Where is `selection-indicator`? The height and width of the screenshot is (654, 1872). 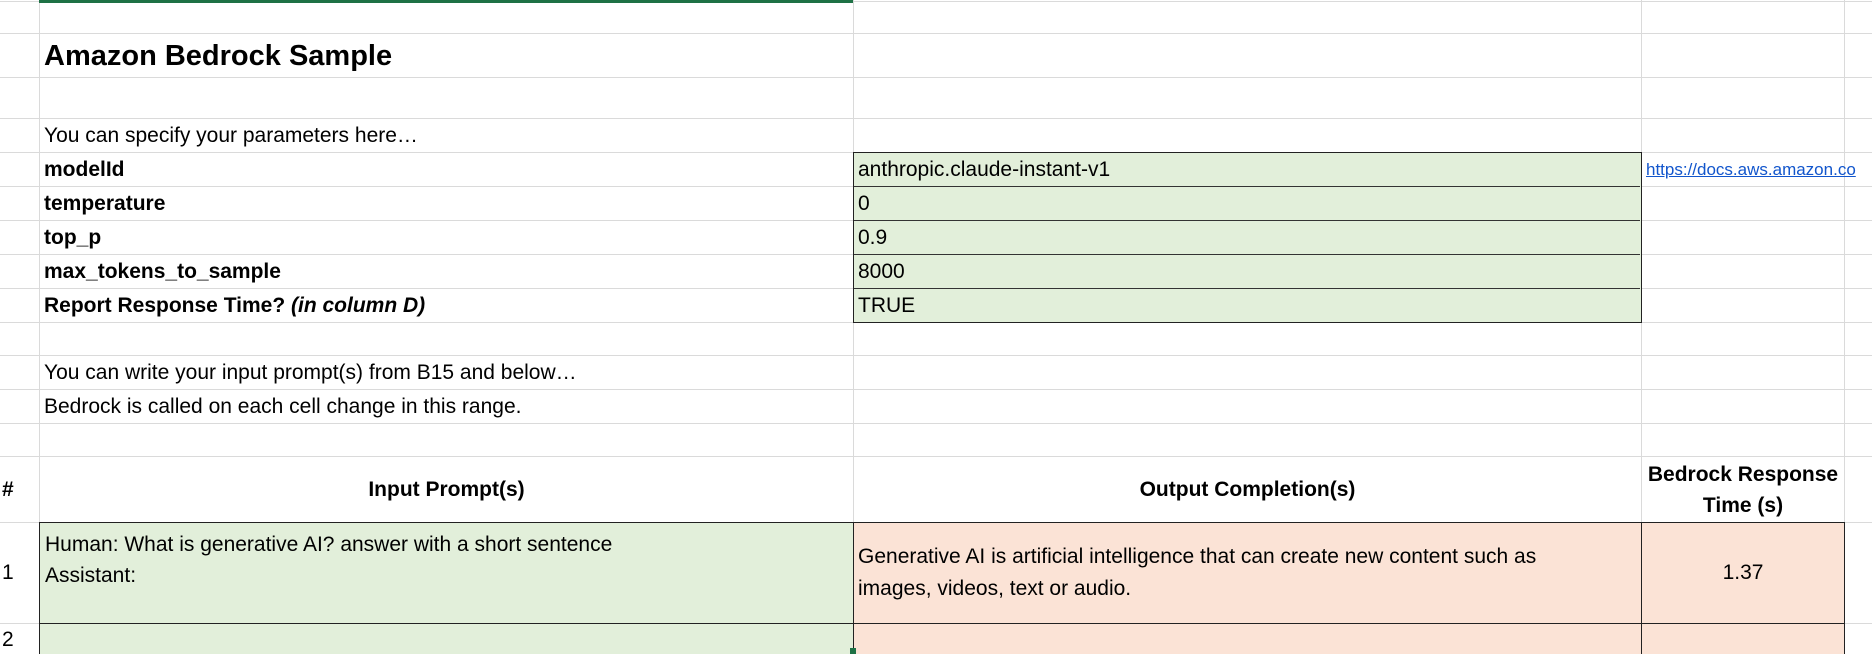 selection-indicator is located at coordinates (446, 1).